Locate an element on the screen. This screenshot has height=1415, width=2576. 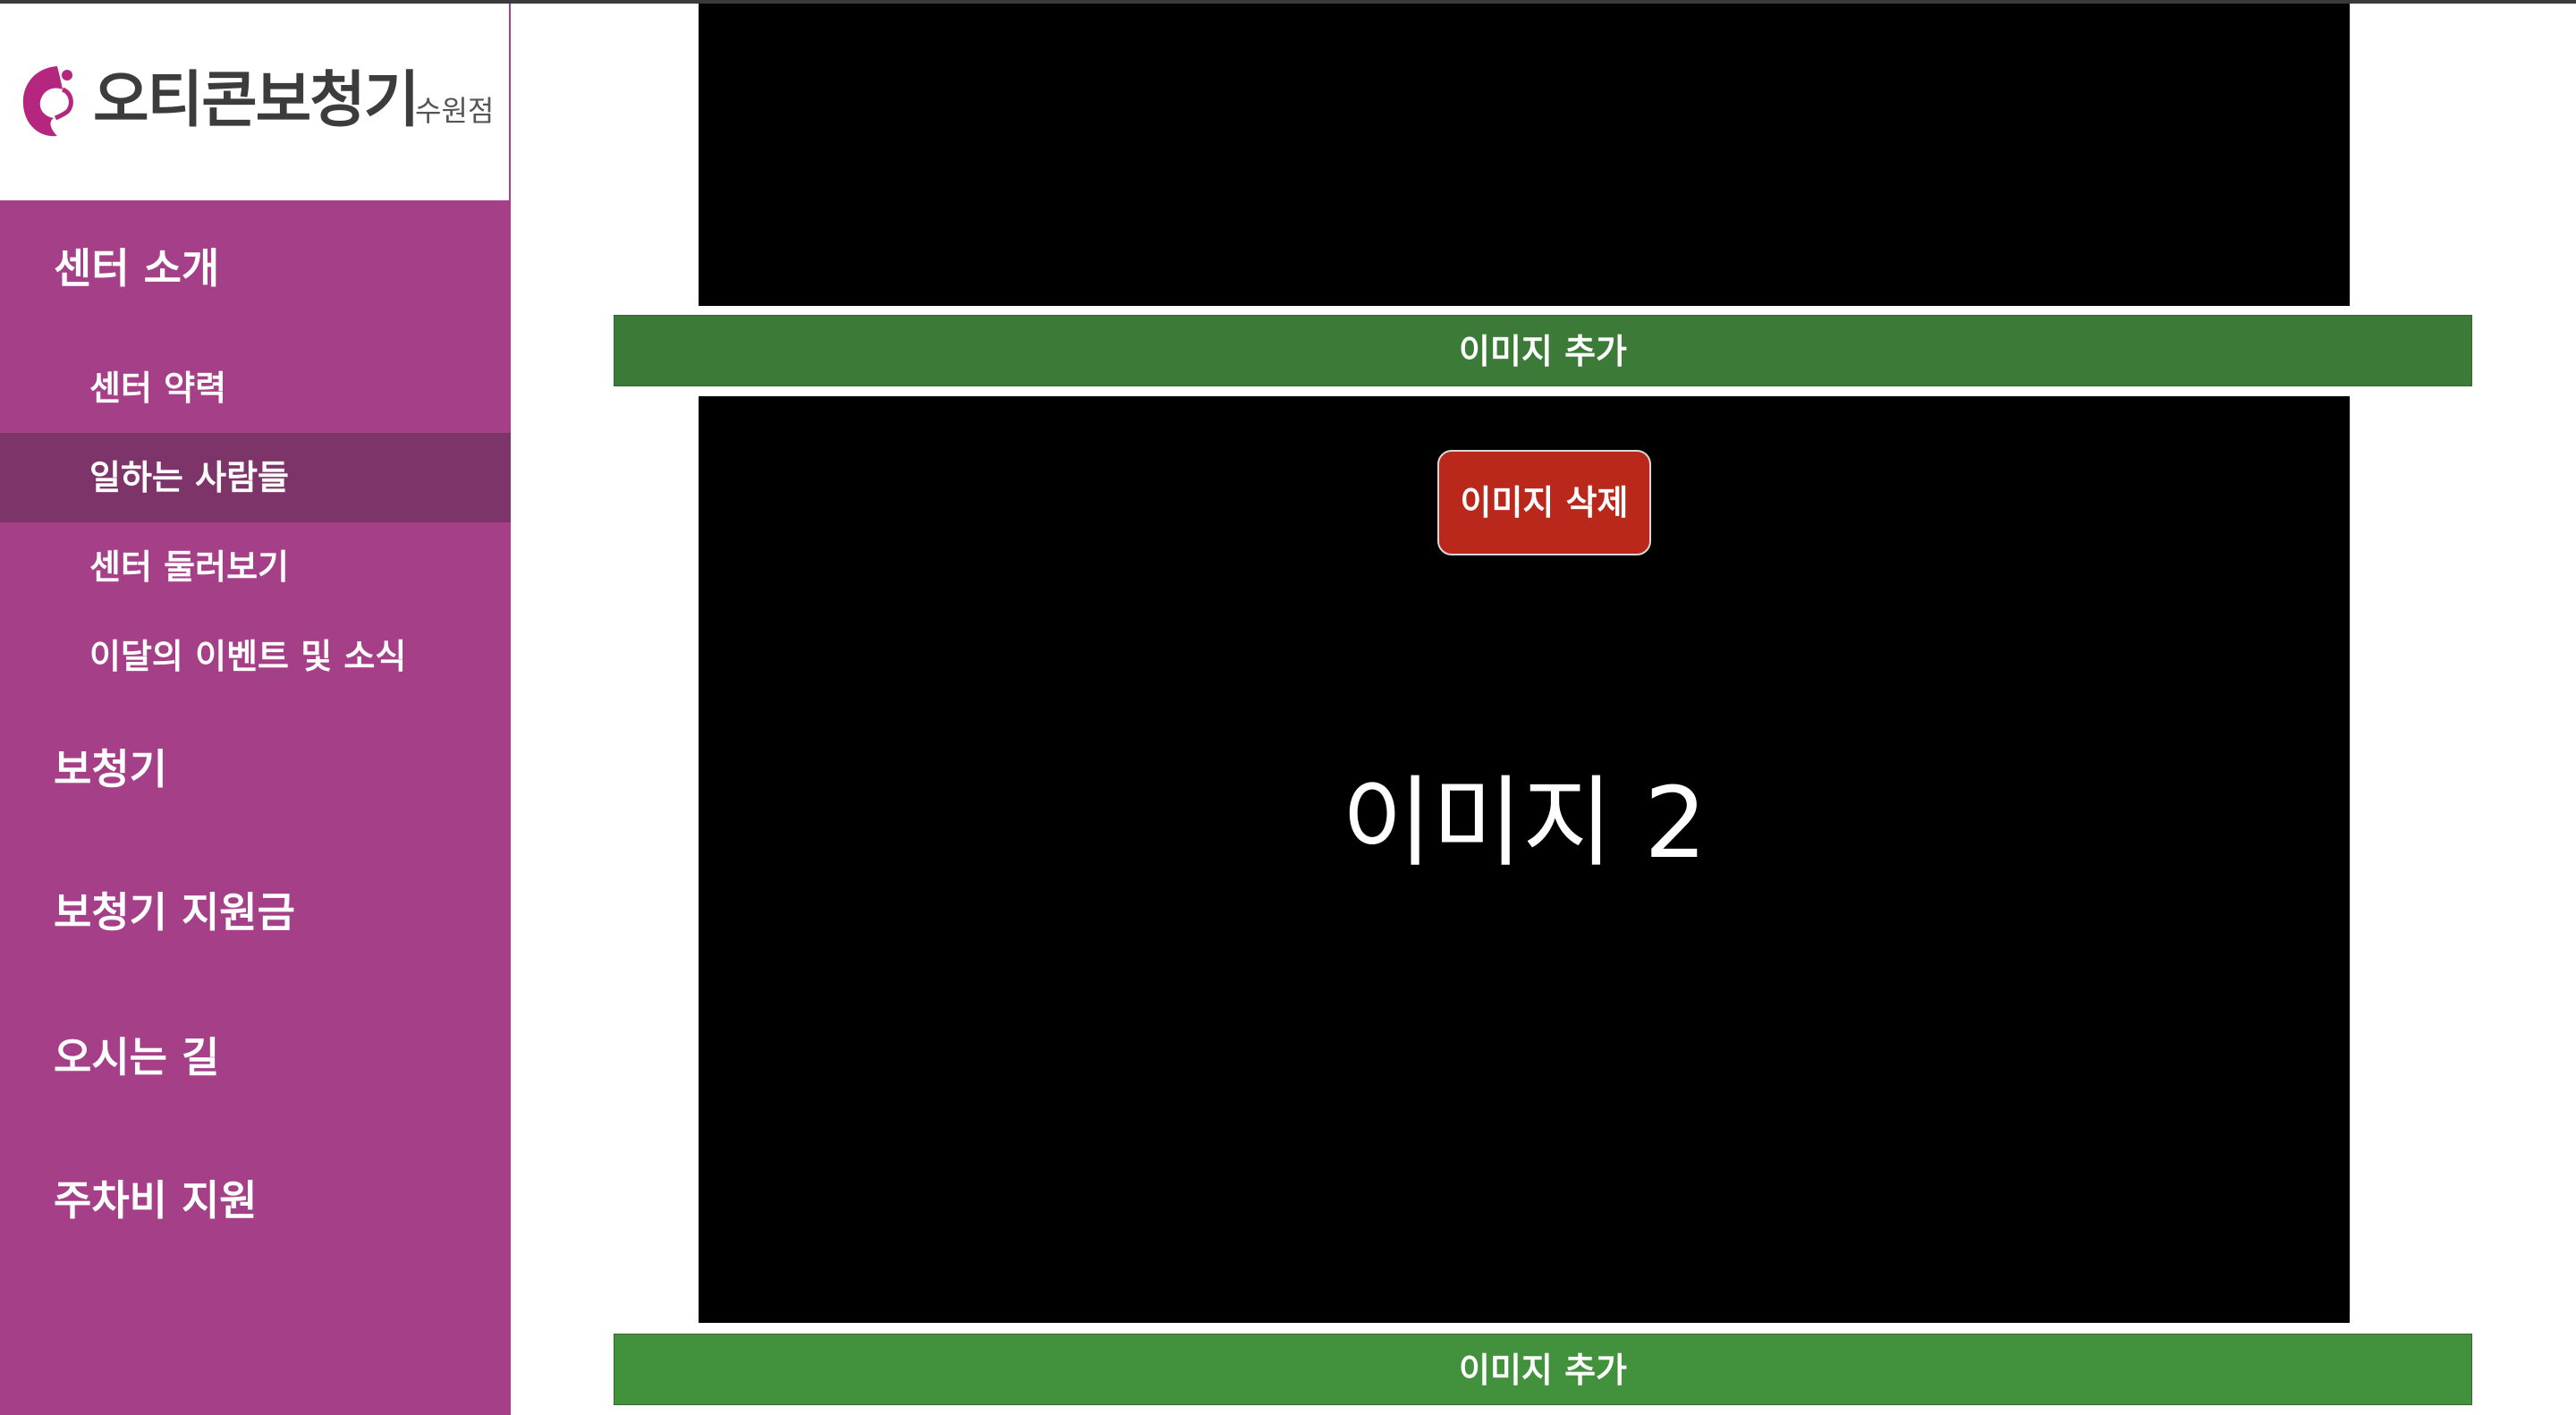
nav-monthly-events: 이달의 이벤트 및 소식 is located at coordinates (255, 656).